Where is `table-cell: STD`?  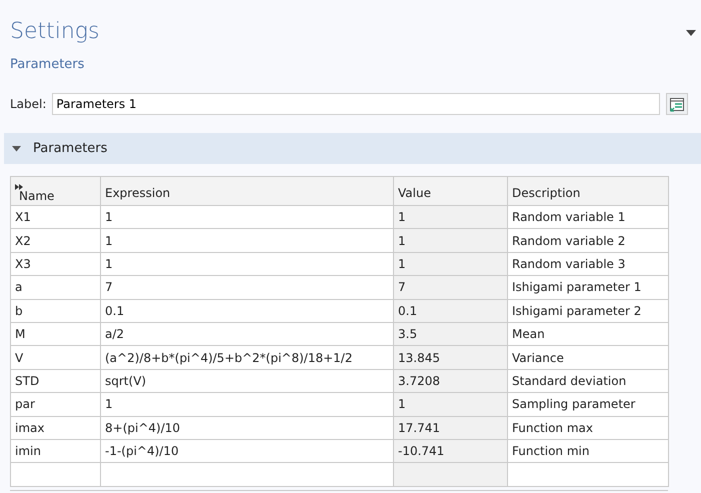 table-cell: STD is located at coordinates (55, 381).